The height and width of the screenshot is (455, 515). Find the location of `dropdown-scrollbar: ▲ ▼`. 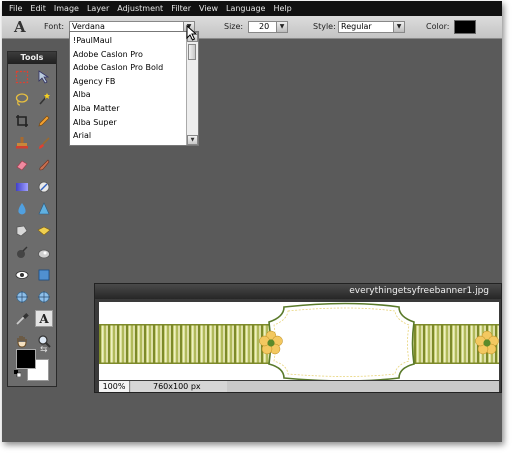

dropdown-scrollbar: ▲ ▼ is located at coordinates (192, 88).